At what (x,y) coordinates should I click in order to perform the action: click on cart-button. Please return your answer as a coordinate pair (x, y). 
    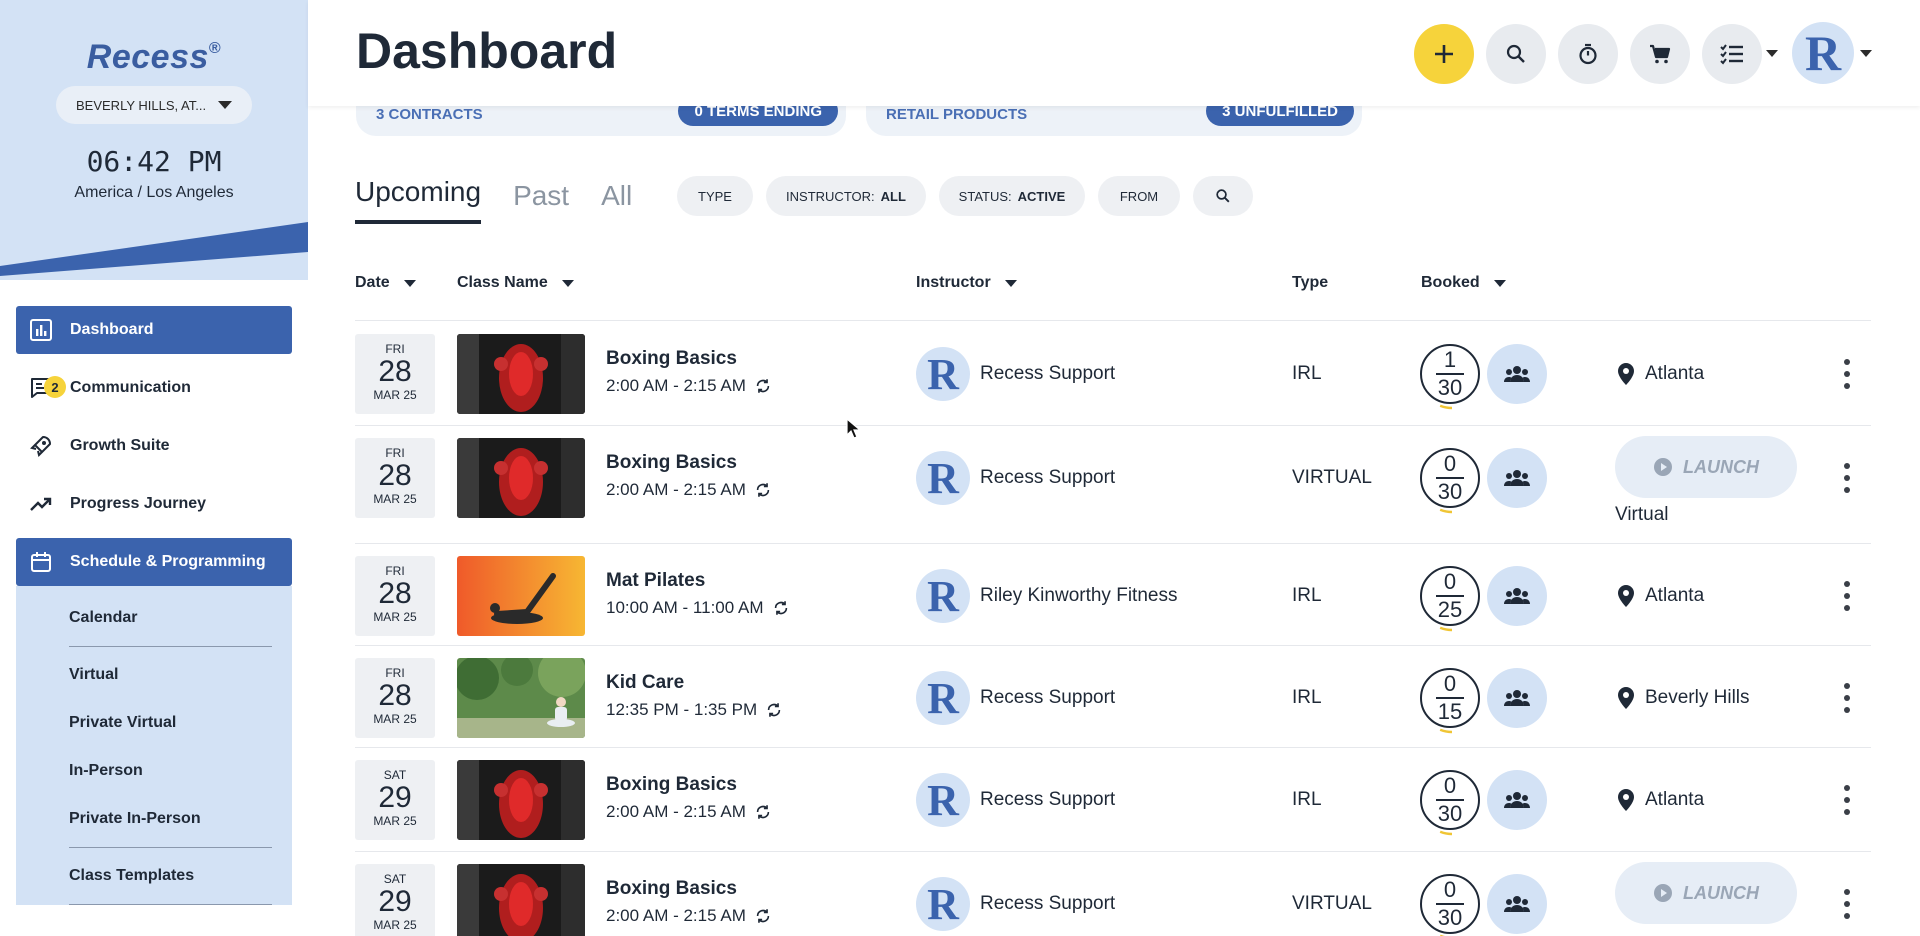
    Looking at the image, I should click on (1660, 54).